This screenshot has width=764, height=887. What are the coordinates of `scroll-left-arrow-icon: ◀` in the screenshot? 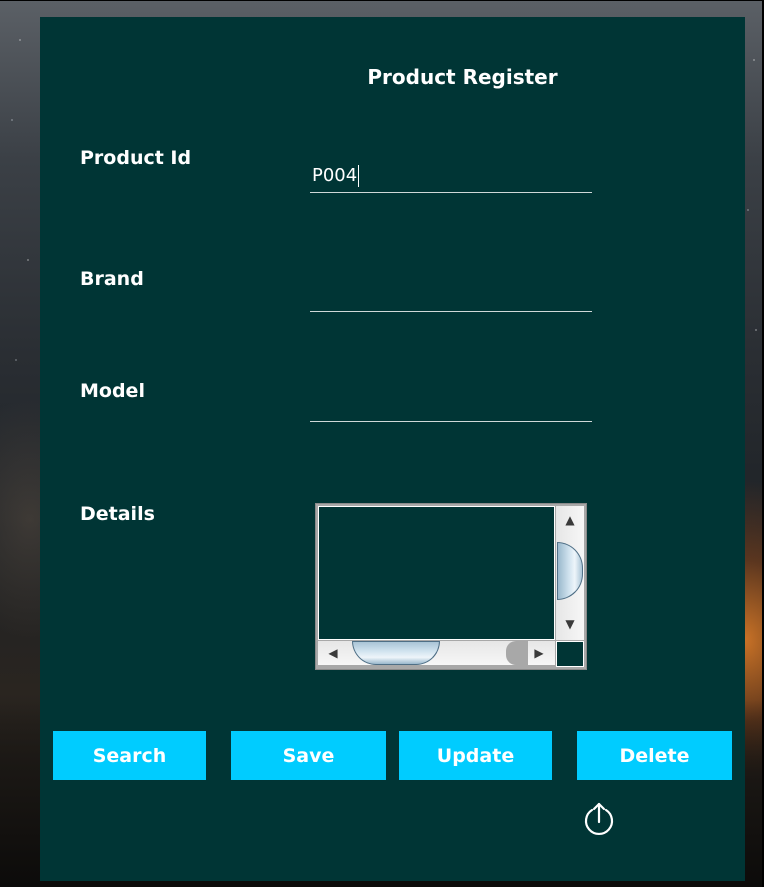 It's located at (333, 653).